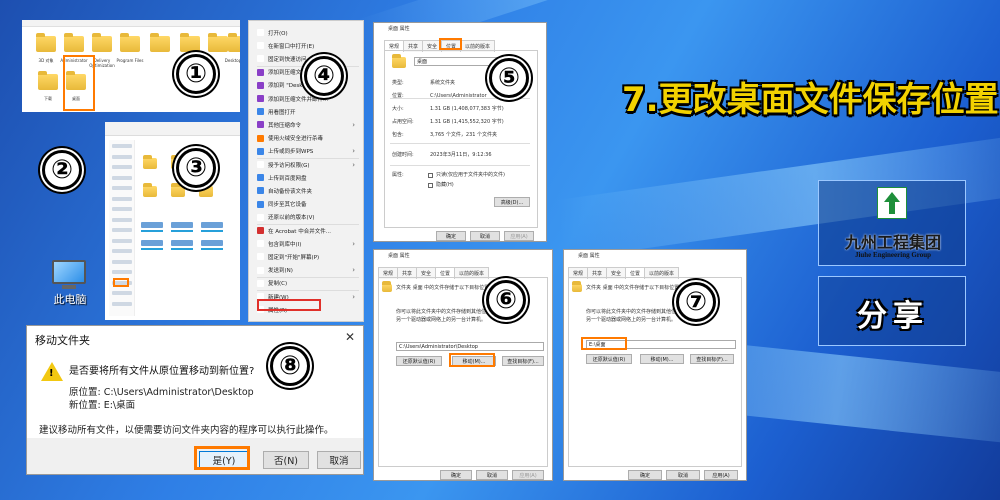 Image resolution: width=1000 pixels, height=500 pixels. Describe the element at coordinates (308, 243) in the screenshot. I see `menu-item: 包含到库中(I) ›` at that location.